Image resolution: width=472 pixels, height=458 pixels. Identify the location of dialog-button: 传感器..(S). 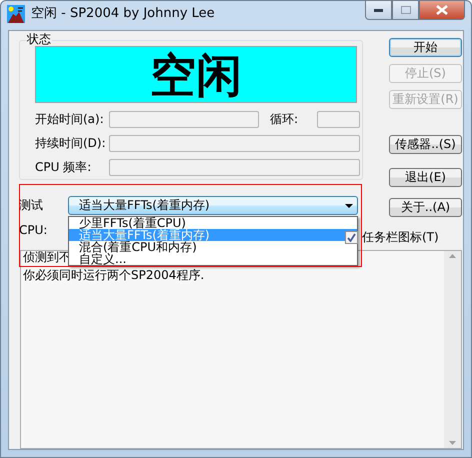
(425, 144).